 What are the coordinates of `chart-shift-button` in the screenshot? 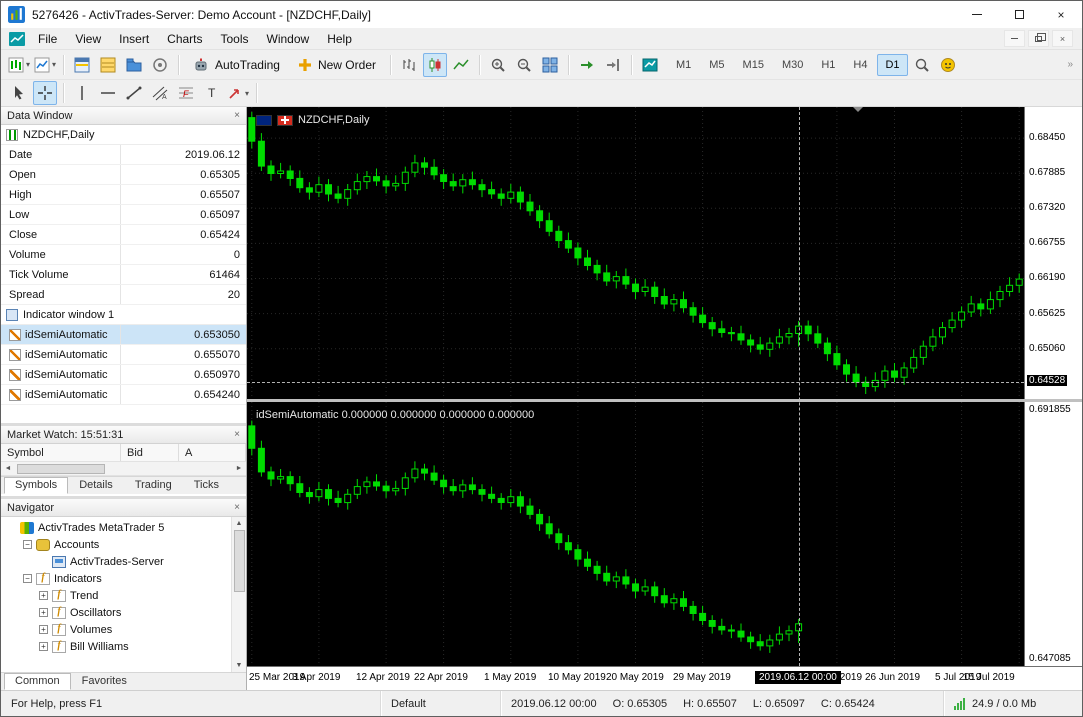 It's located at (613, 65).